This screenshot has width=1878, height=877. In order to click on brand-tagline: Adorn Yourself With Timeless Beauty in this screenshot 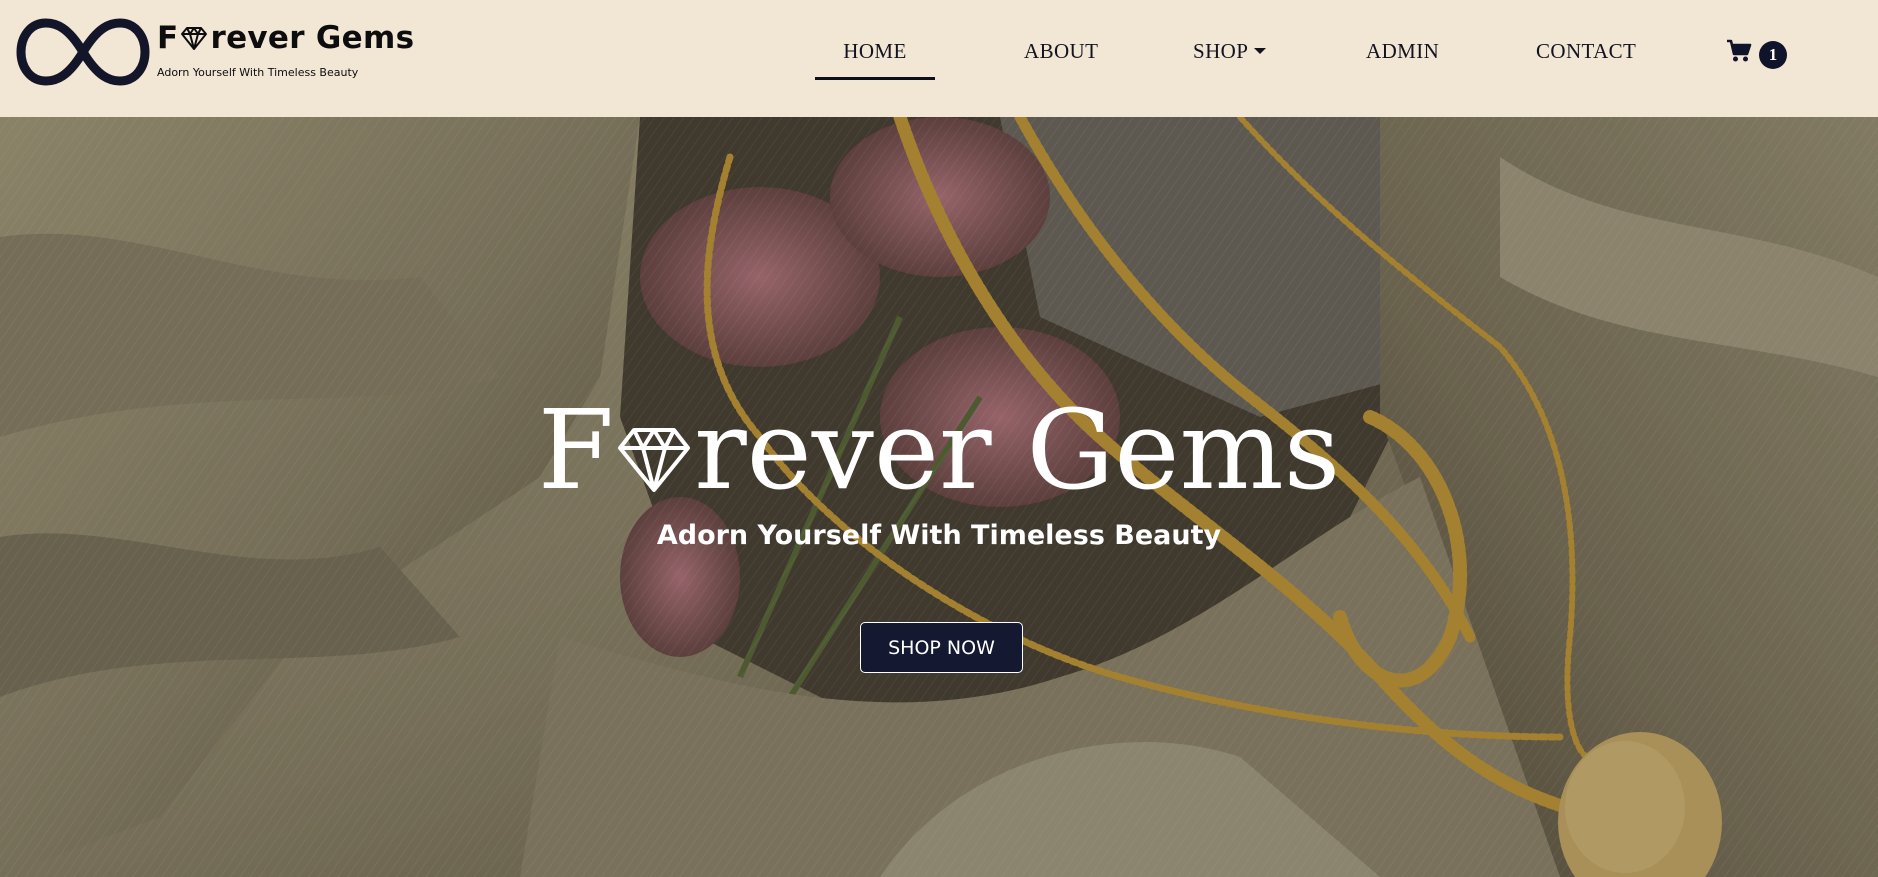, I will do `click(258, 72)`.